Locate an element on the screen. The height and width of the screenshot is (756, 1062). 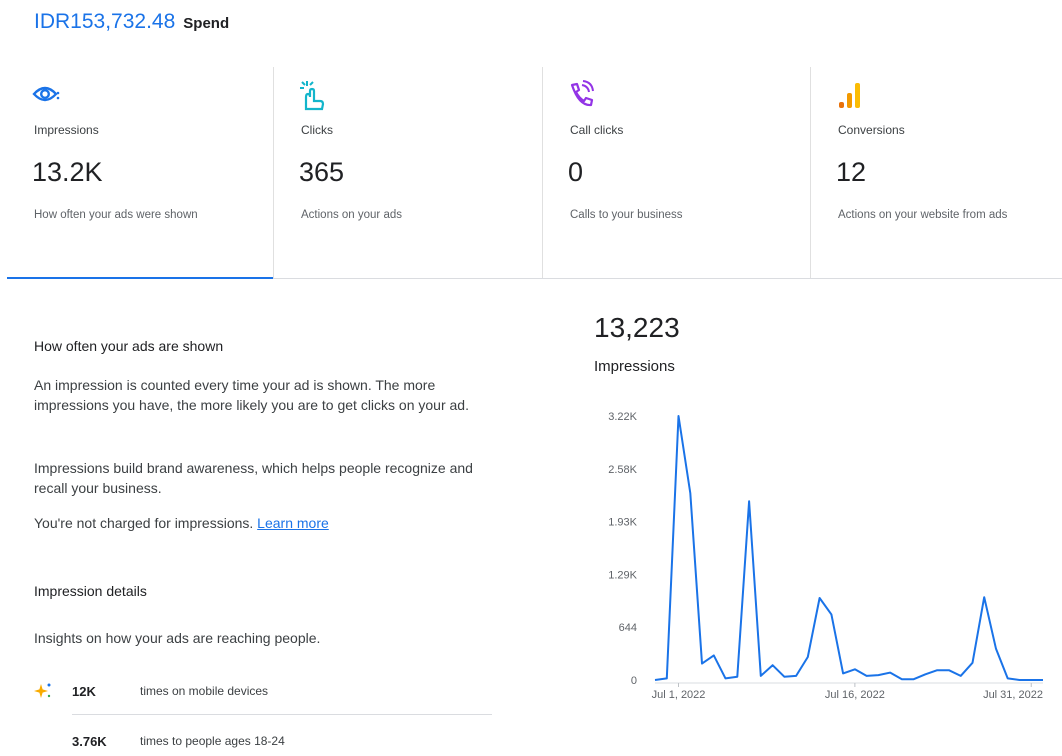
learn-more-link: Learn more is located at coordinates (293, 523).